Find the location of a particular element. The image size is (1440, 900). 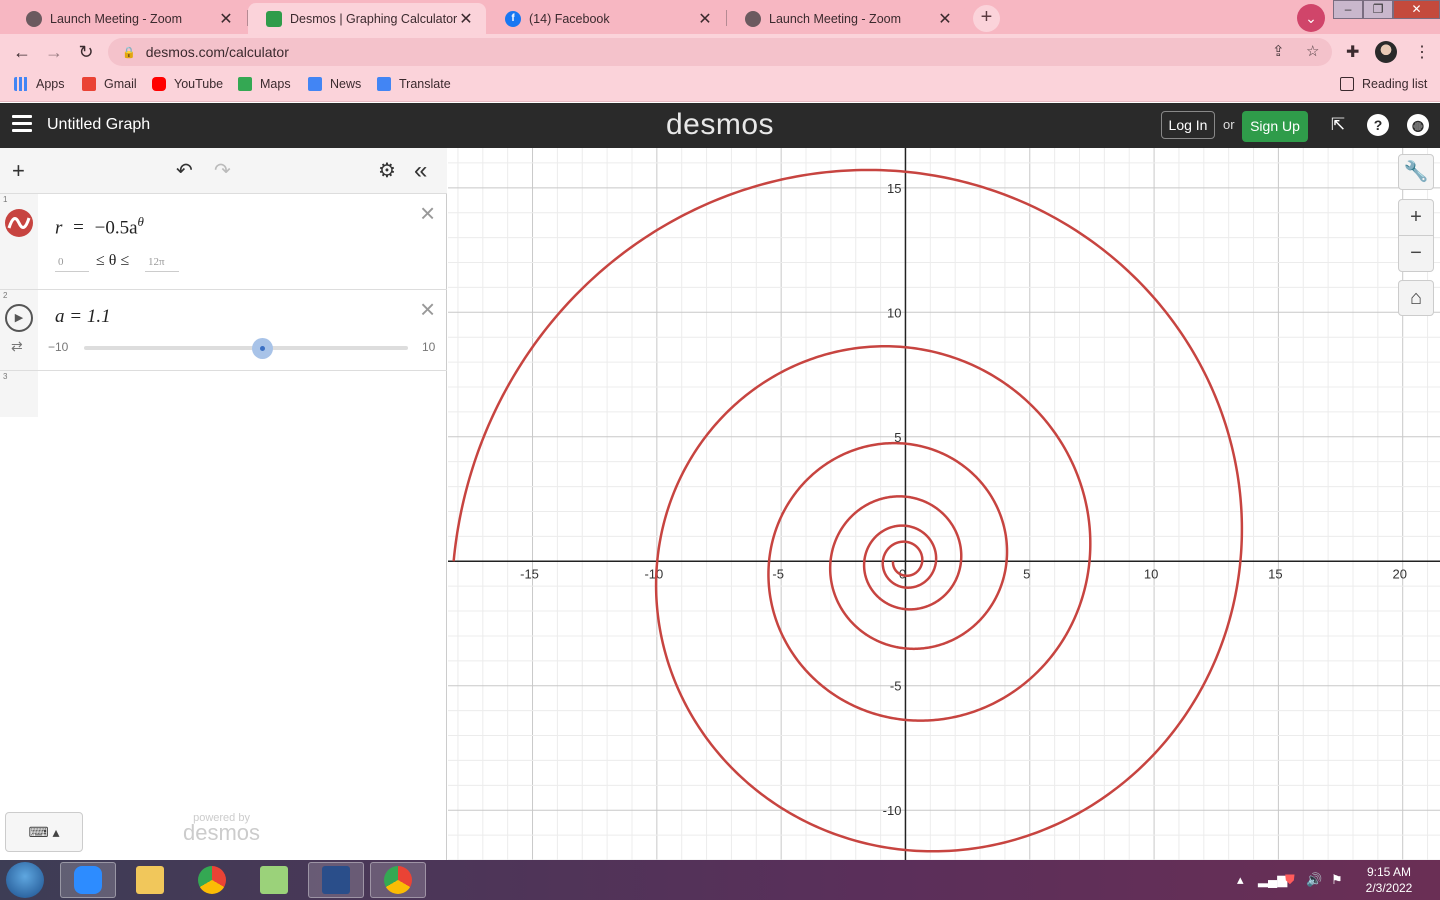

security-shield-icon: ⛊ is located at coordinates (1290, 880).